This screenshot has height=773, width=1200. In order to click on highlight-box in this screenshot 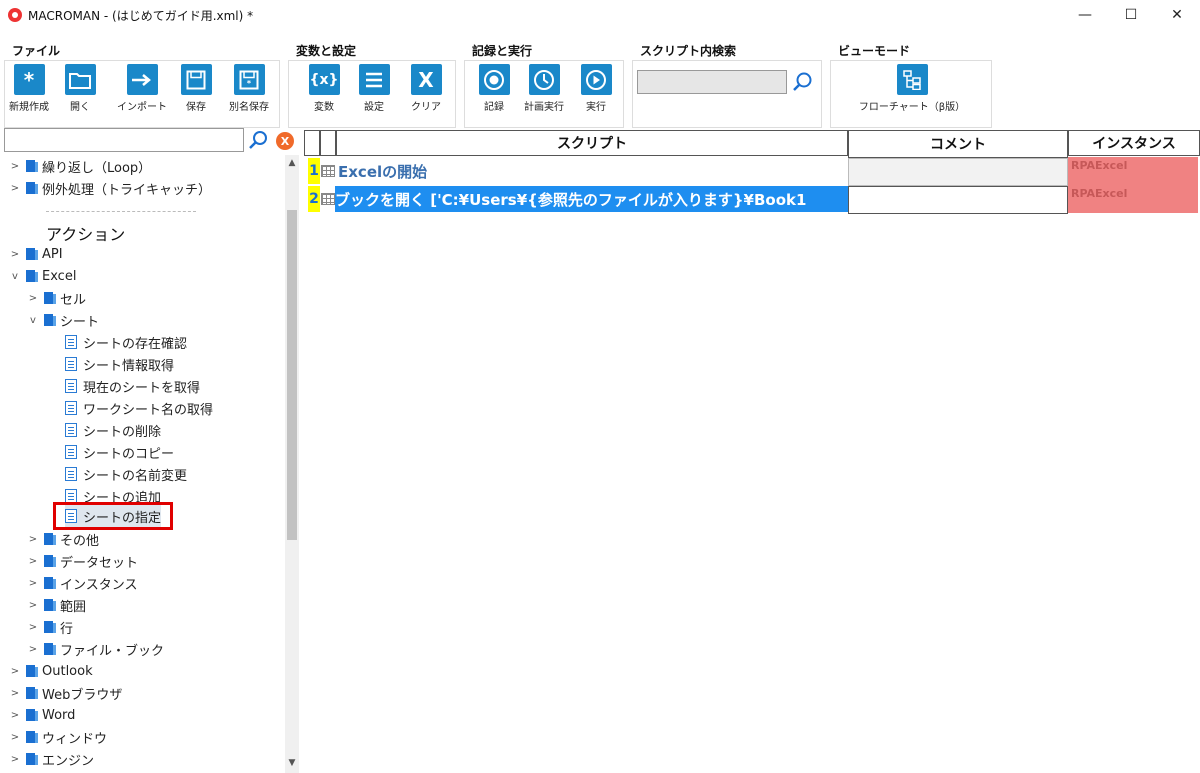, I will do `click(113, 516)`.